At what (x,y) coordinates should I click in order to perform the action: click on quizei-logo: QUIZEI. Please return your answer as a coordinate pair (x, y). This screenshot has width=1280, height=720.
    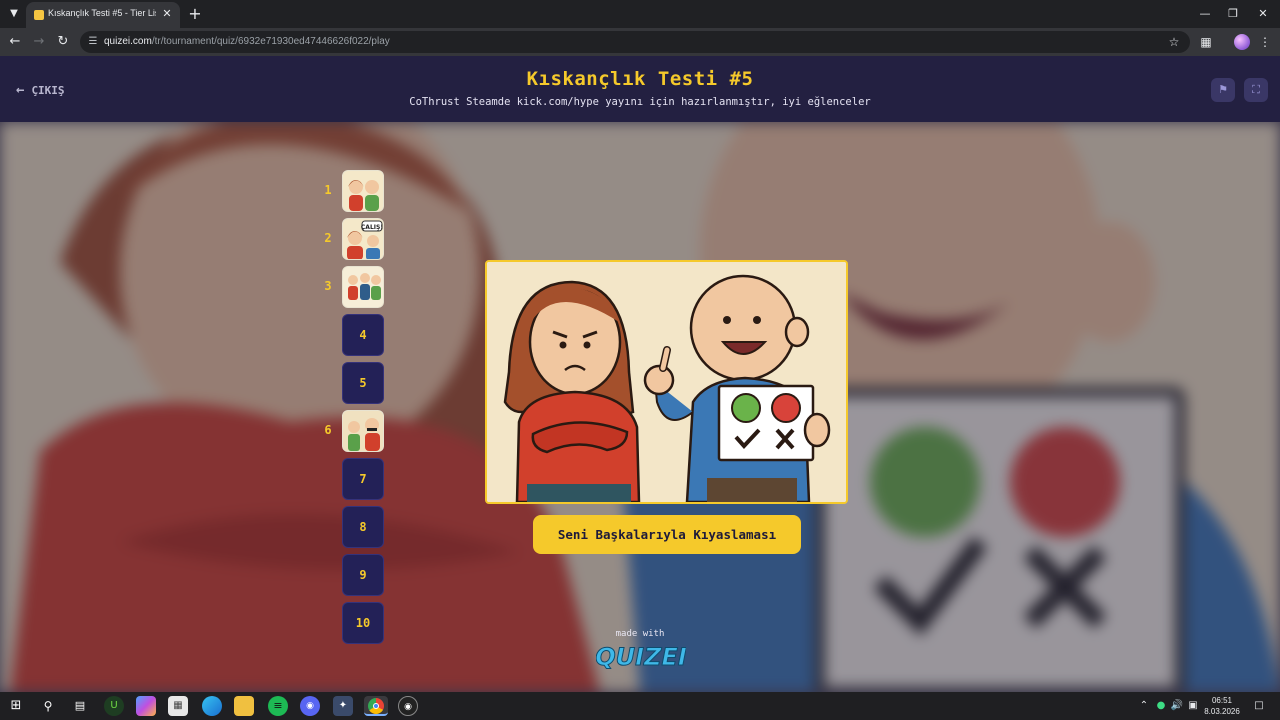
    Looking at the image, I should click on (641, 656).